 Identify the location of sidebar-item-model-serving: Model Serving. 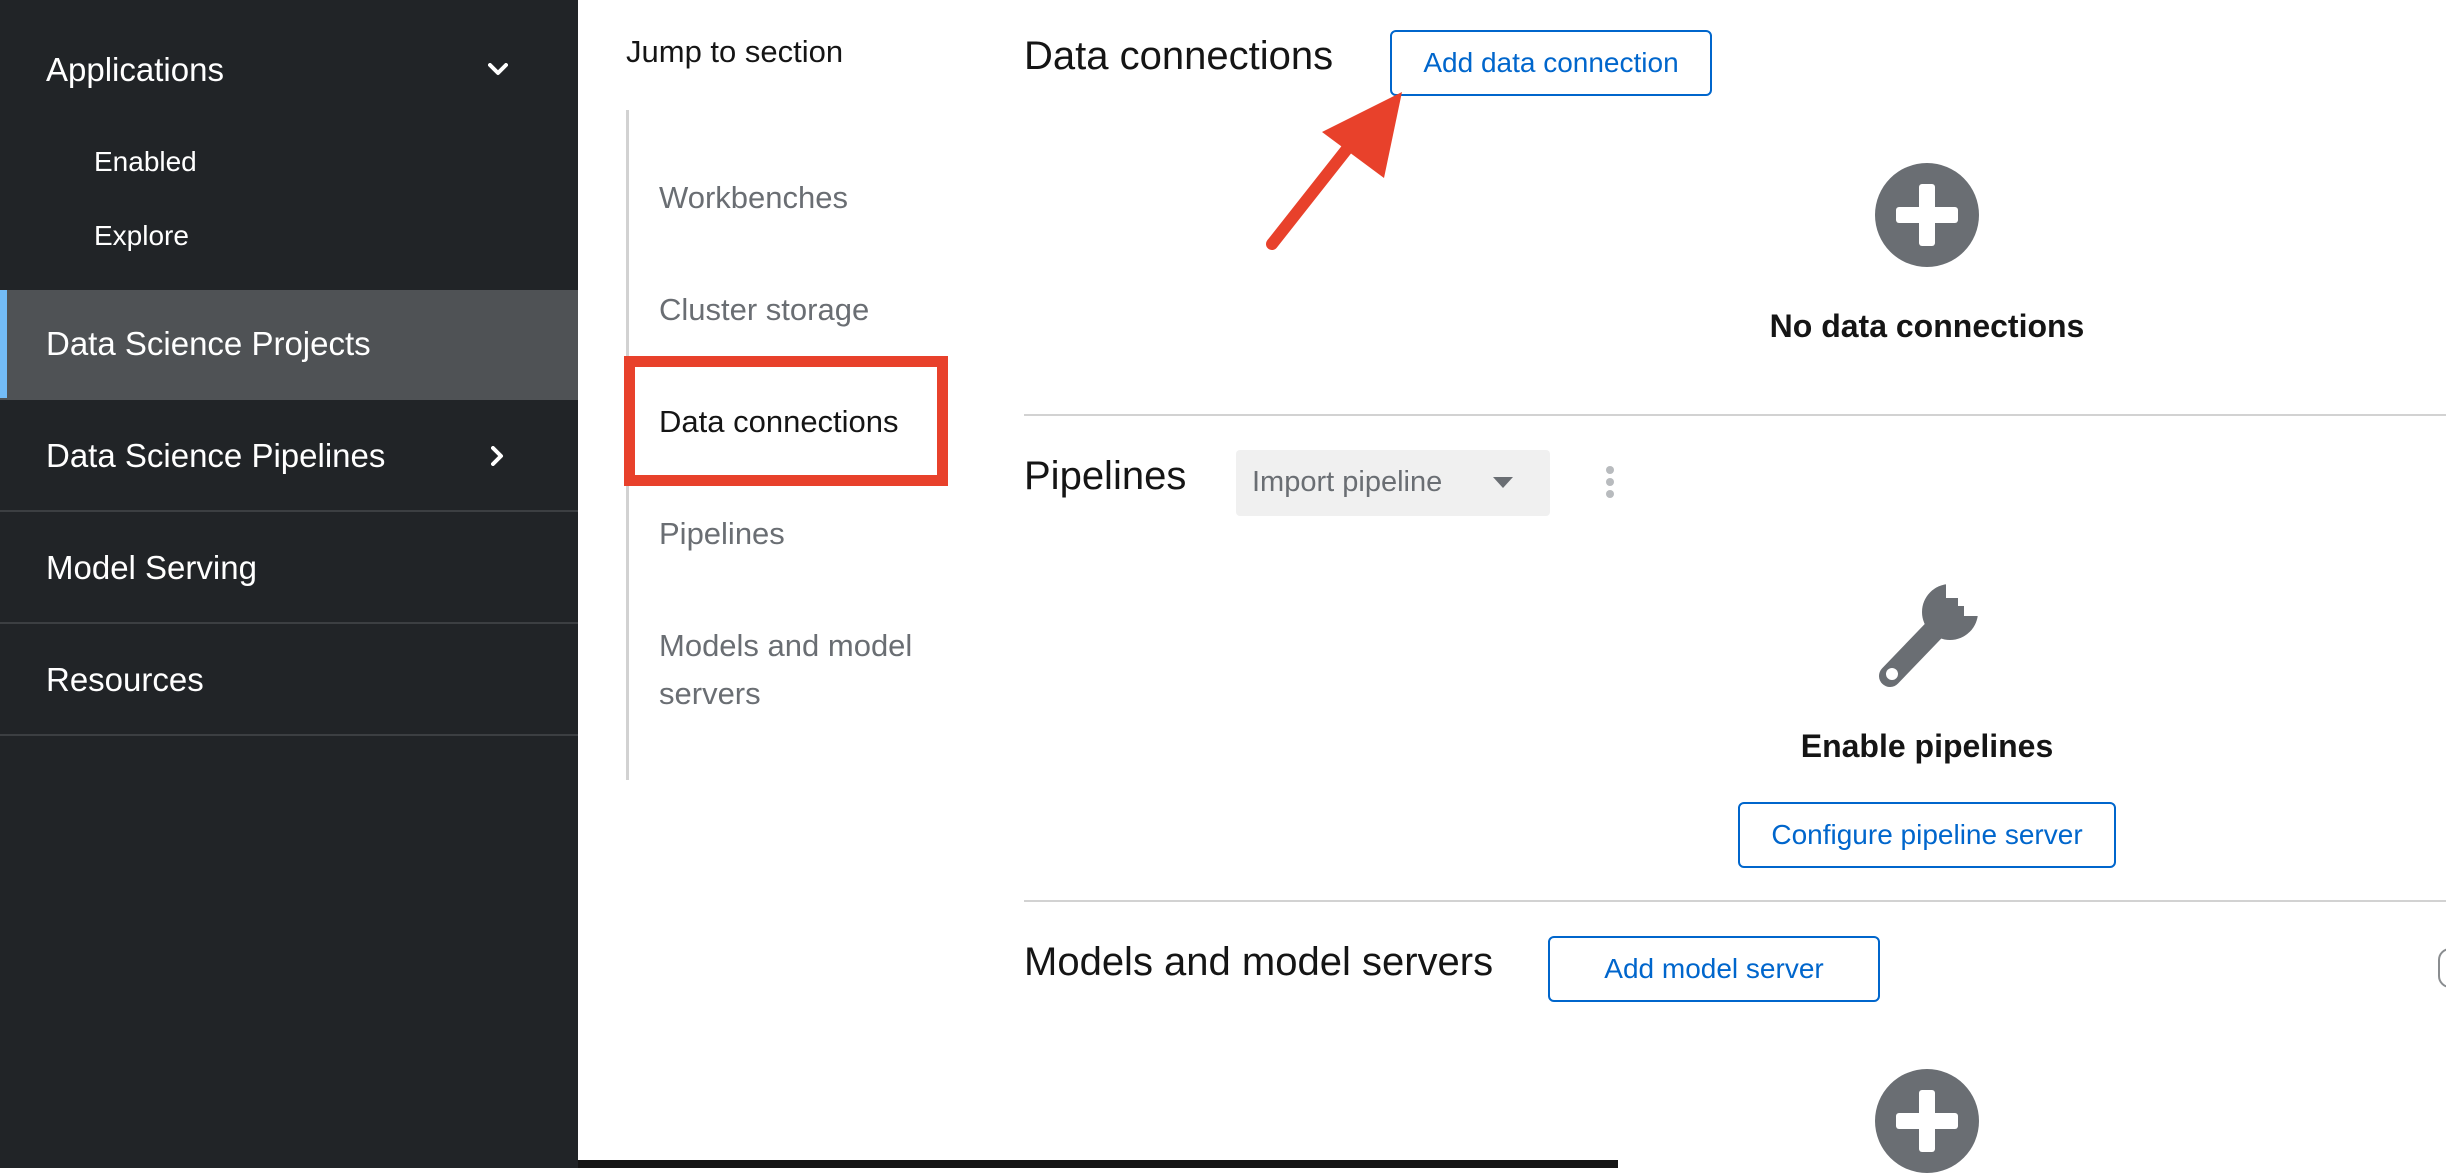
(289, 569).